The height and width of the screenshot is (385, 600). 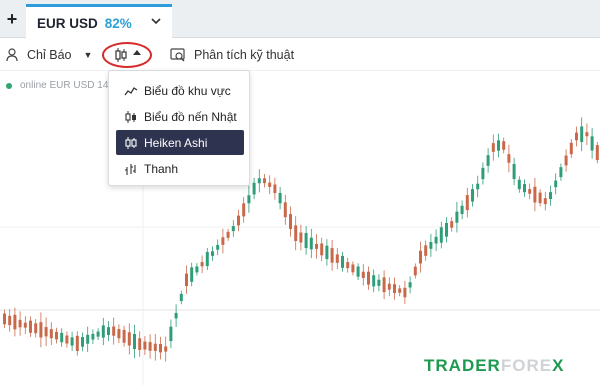 What do you see at coordinates (161, 168) in the screenshot?
I see `menu-item-label: Thanh` at bounding box center [161, 168].